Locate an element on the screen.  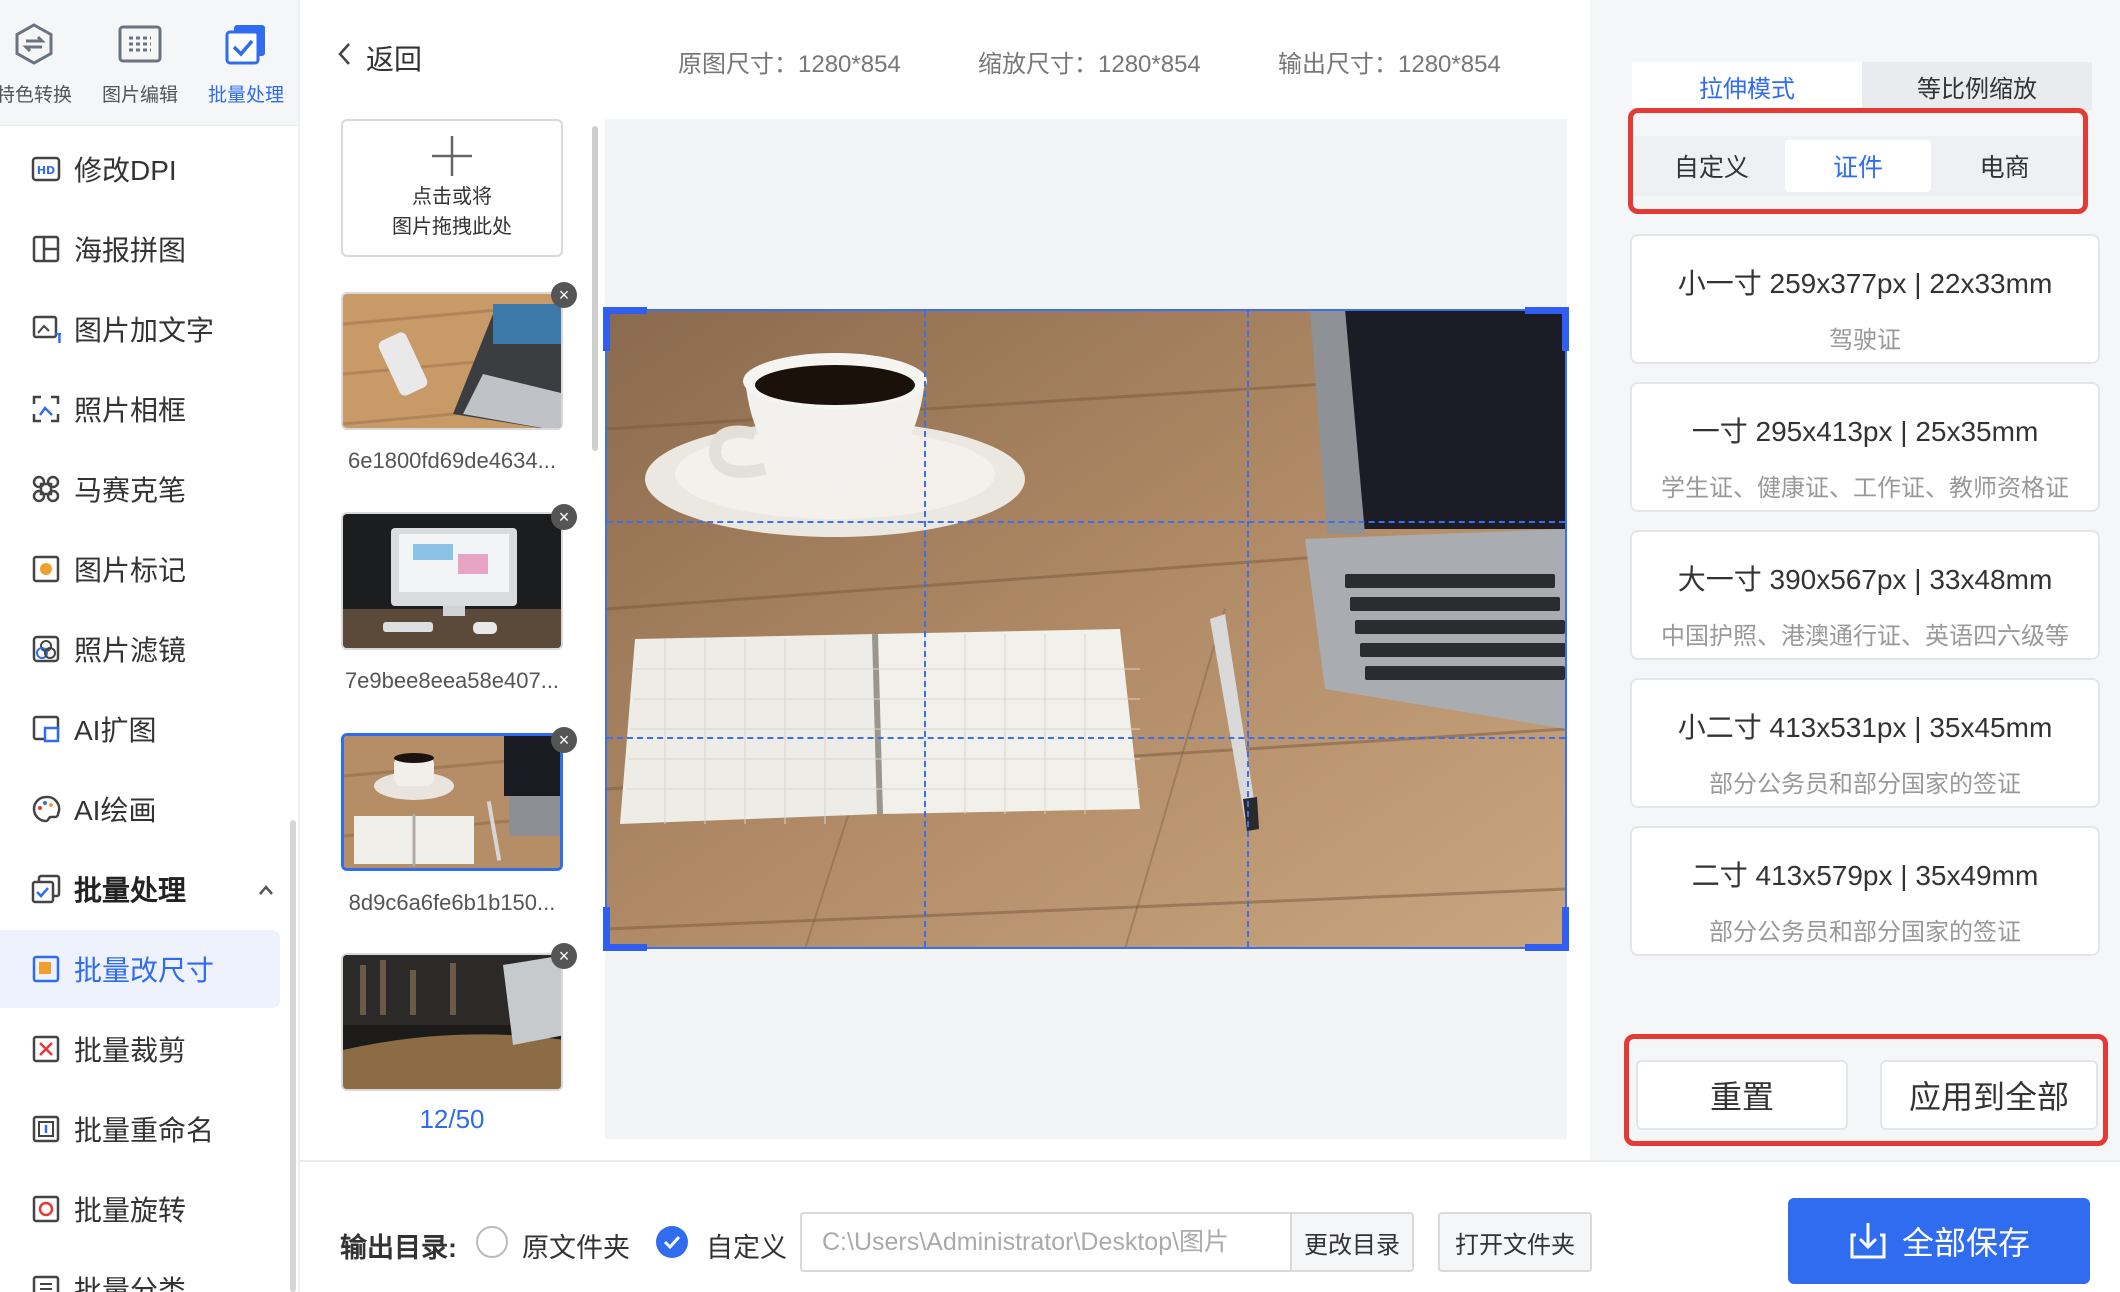
sidebar-item-batch-rename: 批量重命名 is located at coordinates (140, 1129).